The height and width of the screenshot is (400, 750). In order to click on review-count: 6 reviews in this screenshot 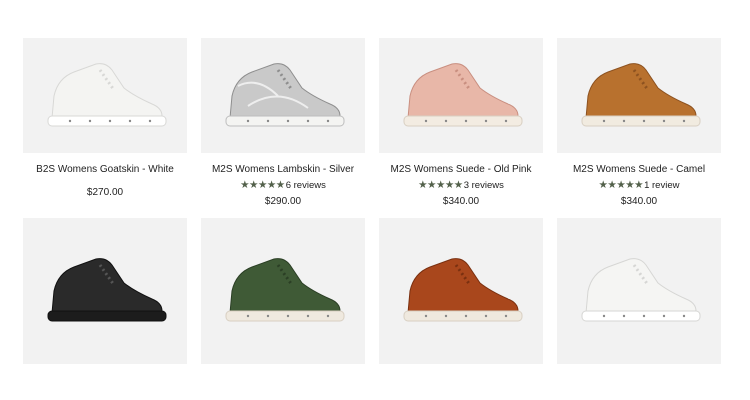, I will do `click(306, 185)`.